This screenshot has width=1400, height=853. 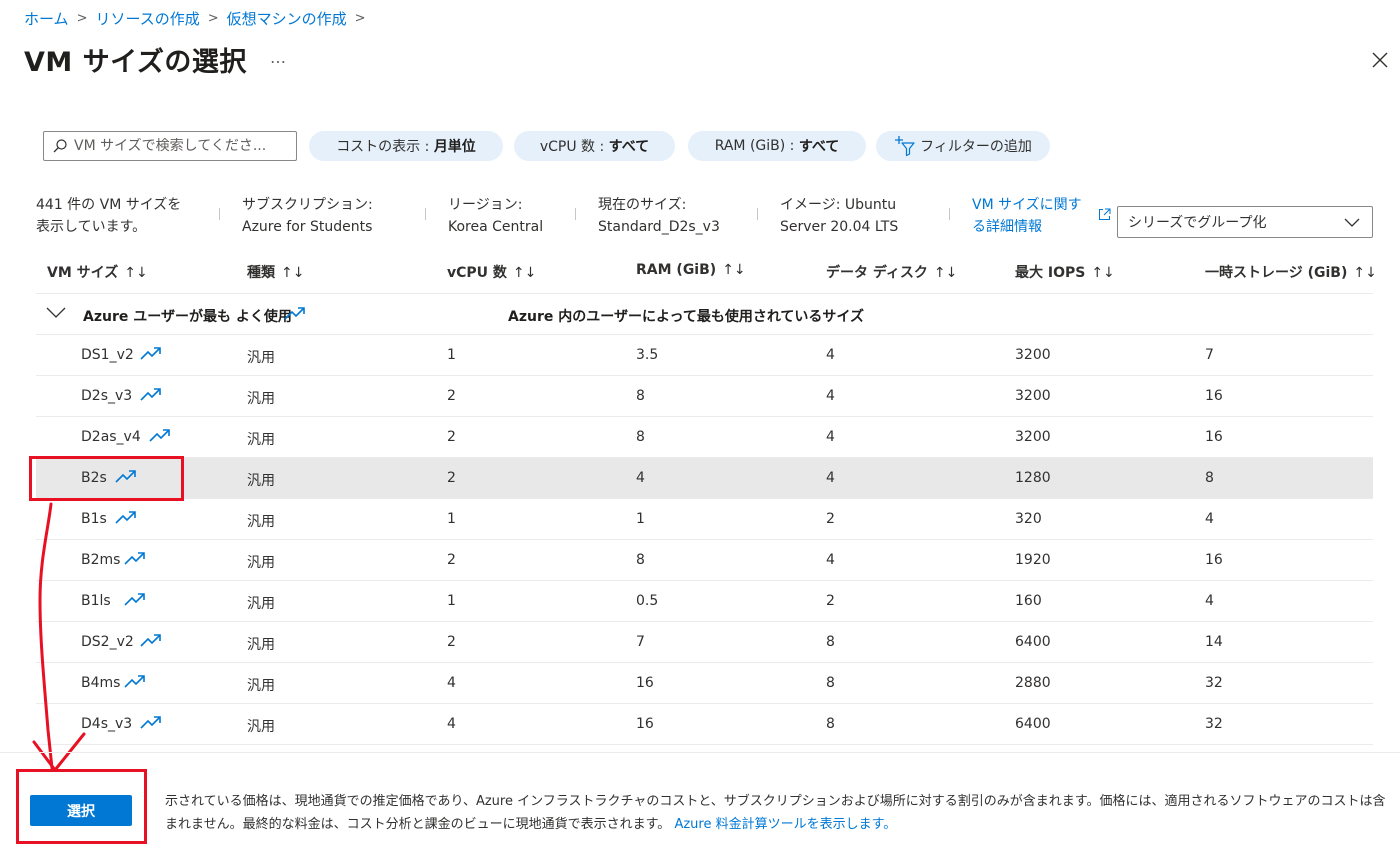 What do you see at coordinates (1050, 273) in the screenshot?
I see `column-title: 最大 IOPS` at bounding box center [1050, 273].